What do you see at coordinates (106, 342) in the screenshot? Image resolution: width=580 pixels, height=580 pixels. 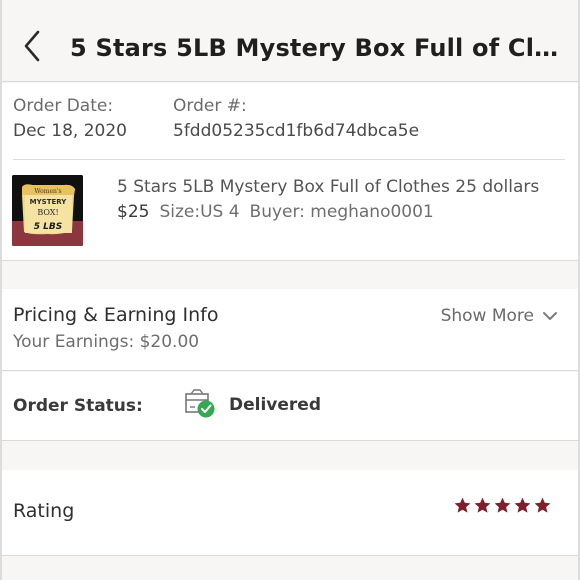 I see `earnings-text: Your Earnings: $20.00` at bounding box center [106, 342].